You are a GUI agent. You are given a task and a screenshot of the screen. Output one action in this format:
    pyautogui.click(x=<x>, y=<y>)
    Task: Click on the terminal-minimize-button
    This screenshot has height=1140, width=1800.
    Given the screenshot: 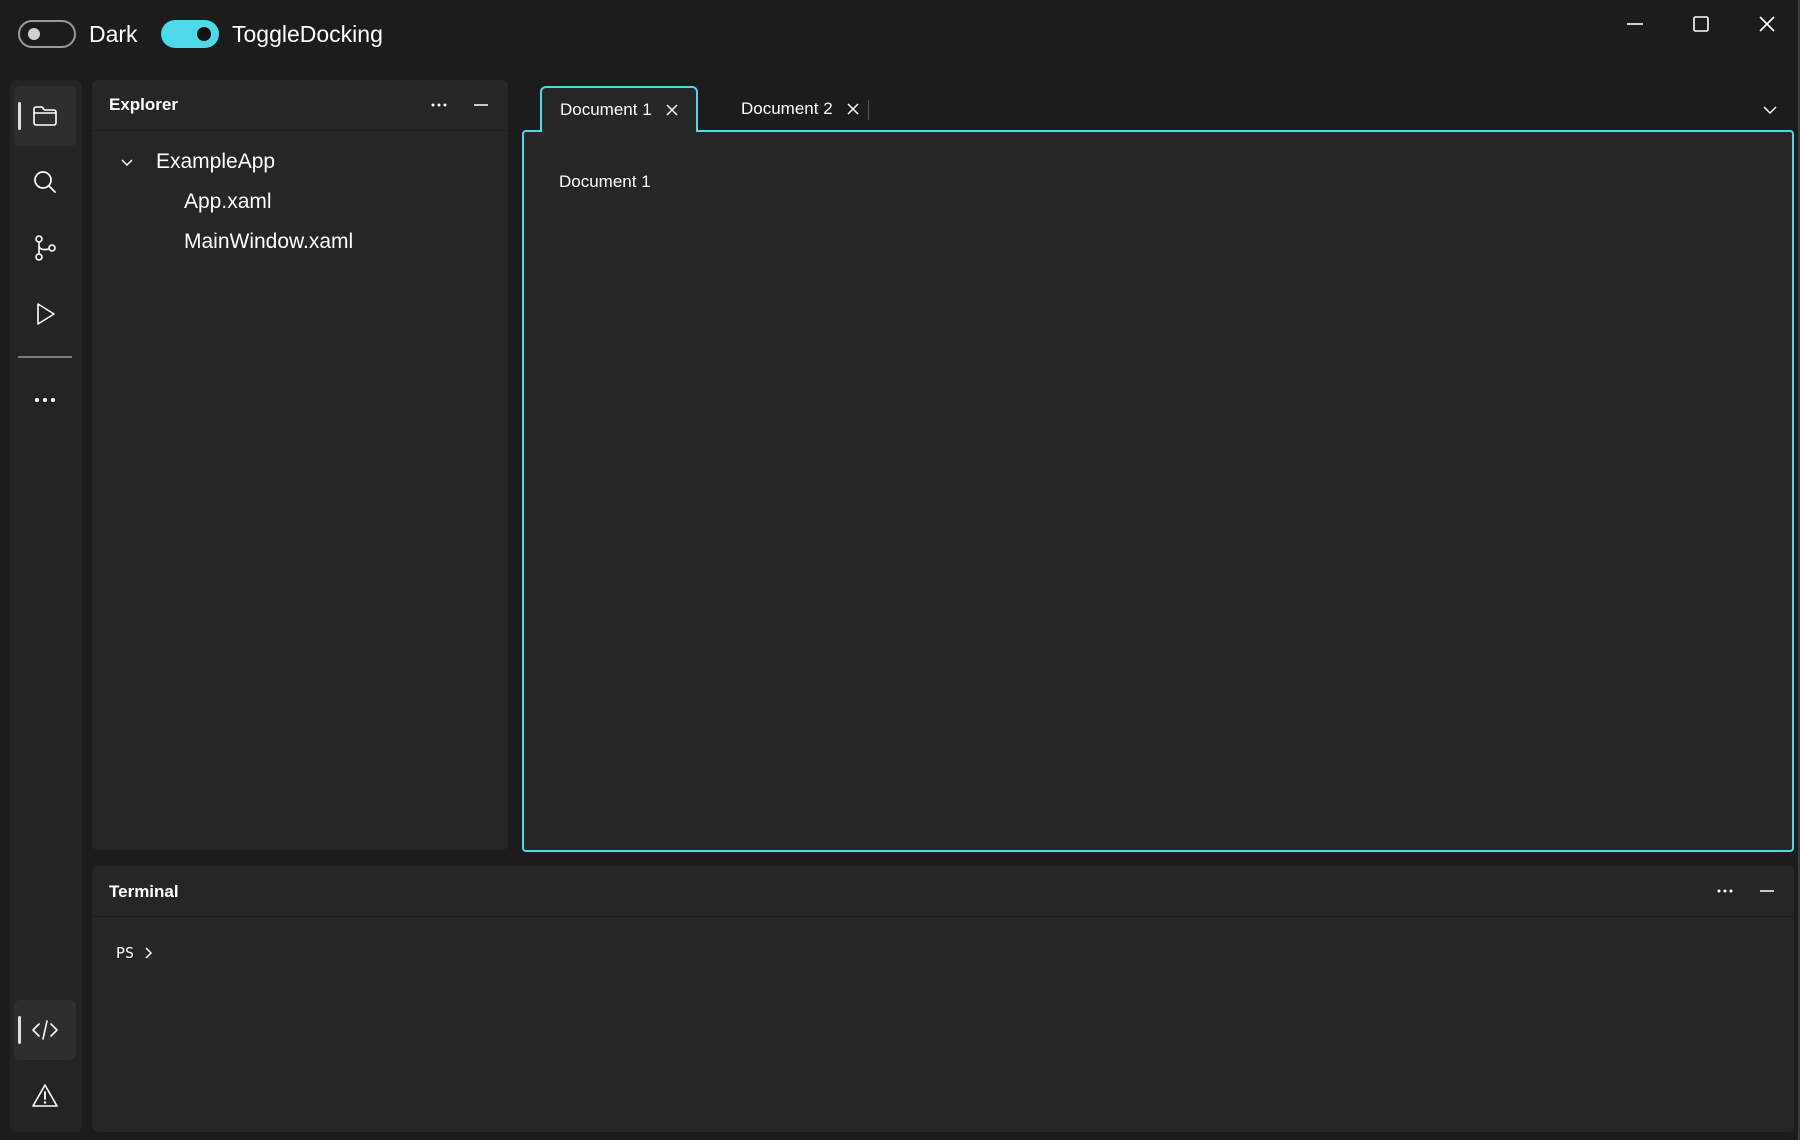 What is the action you would take?
    pyautogui.click(x=1767, y=891)
    